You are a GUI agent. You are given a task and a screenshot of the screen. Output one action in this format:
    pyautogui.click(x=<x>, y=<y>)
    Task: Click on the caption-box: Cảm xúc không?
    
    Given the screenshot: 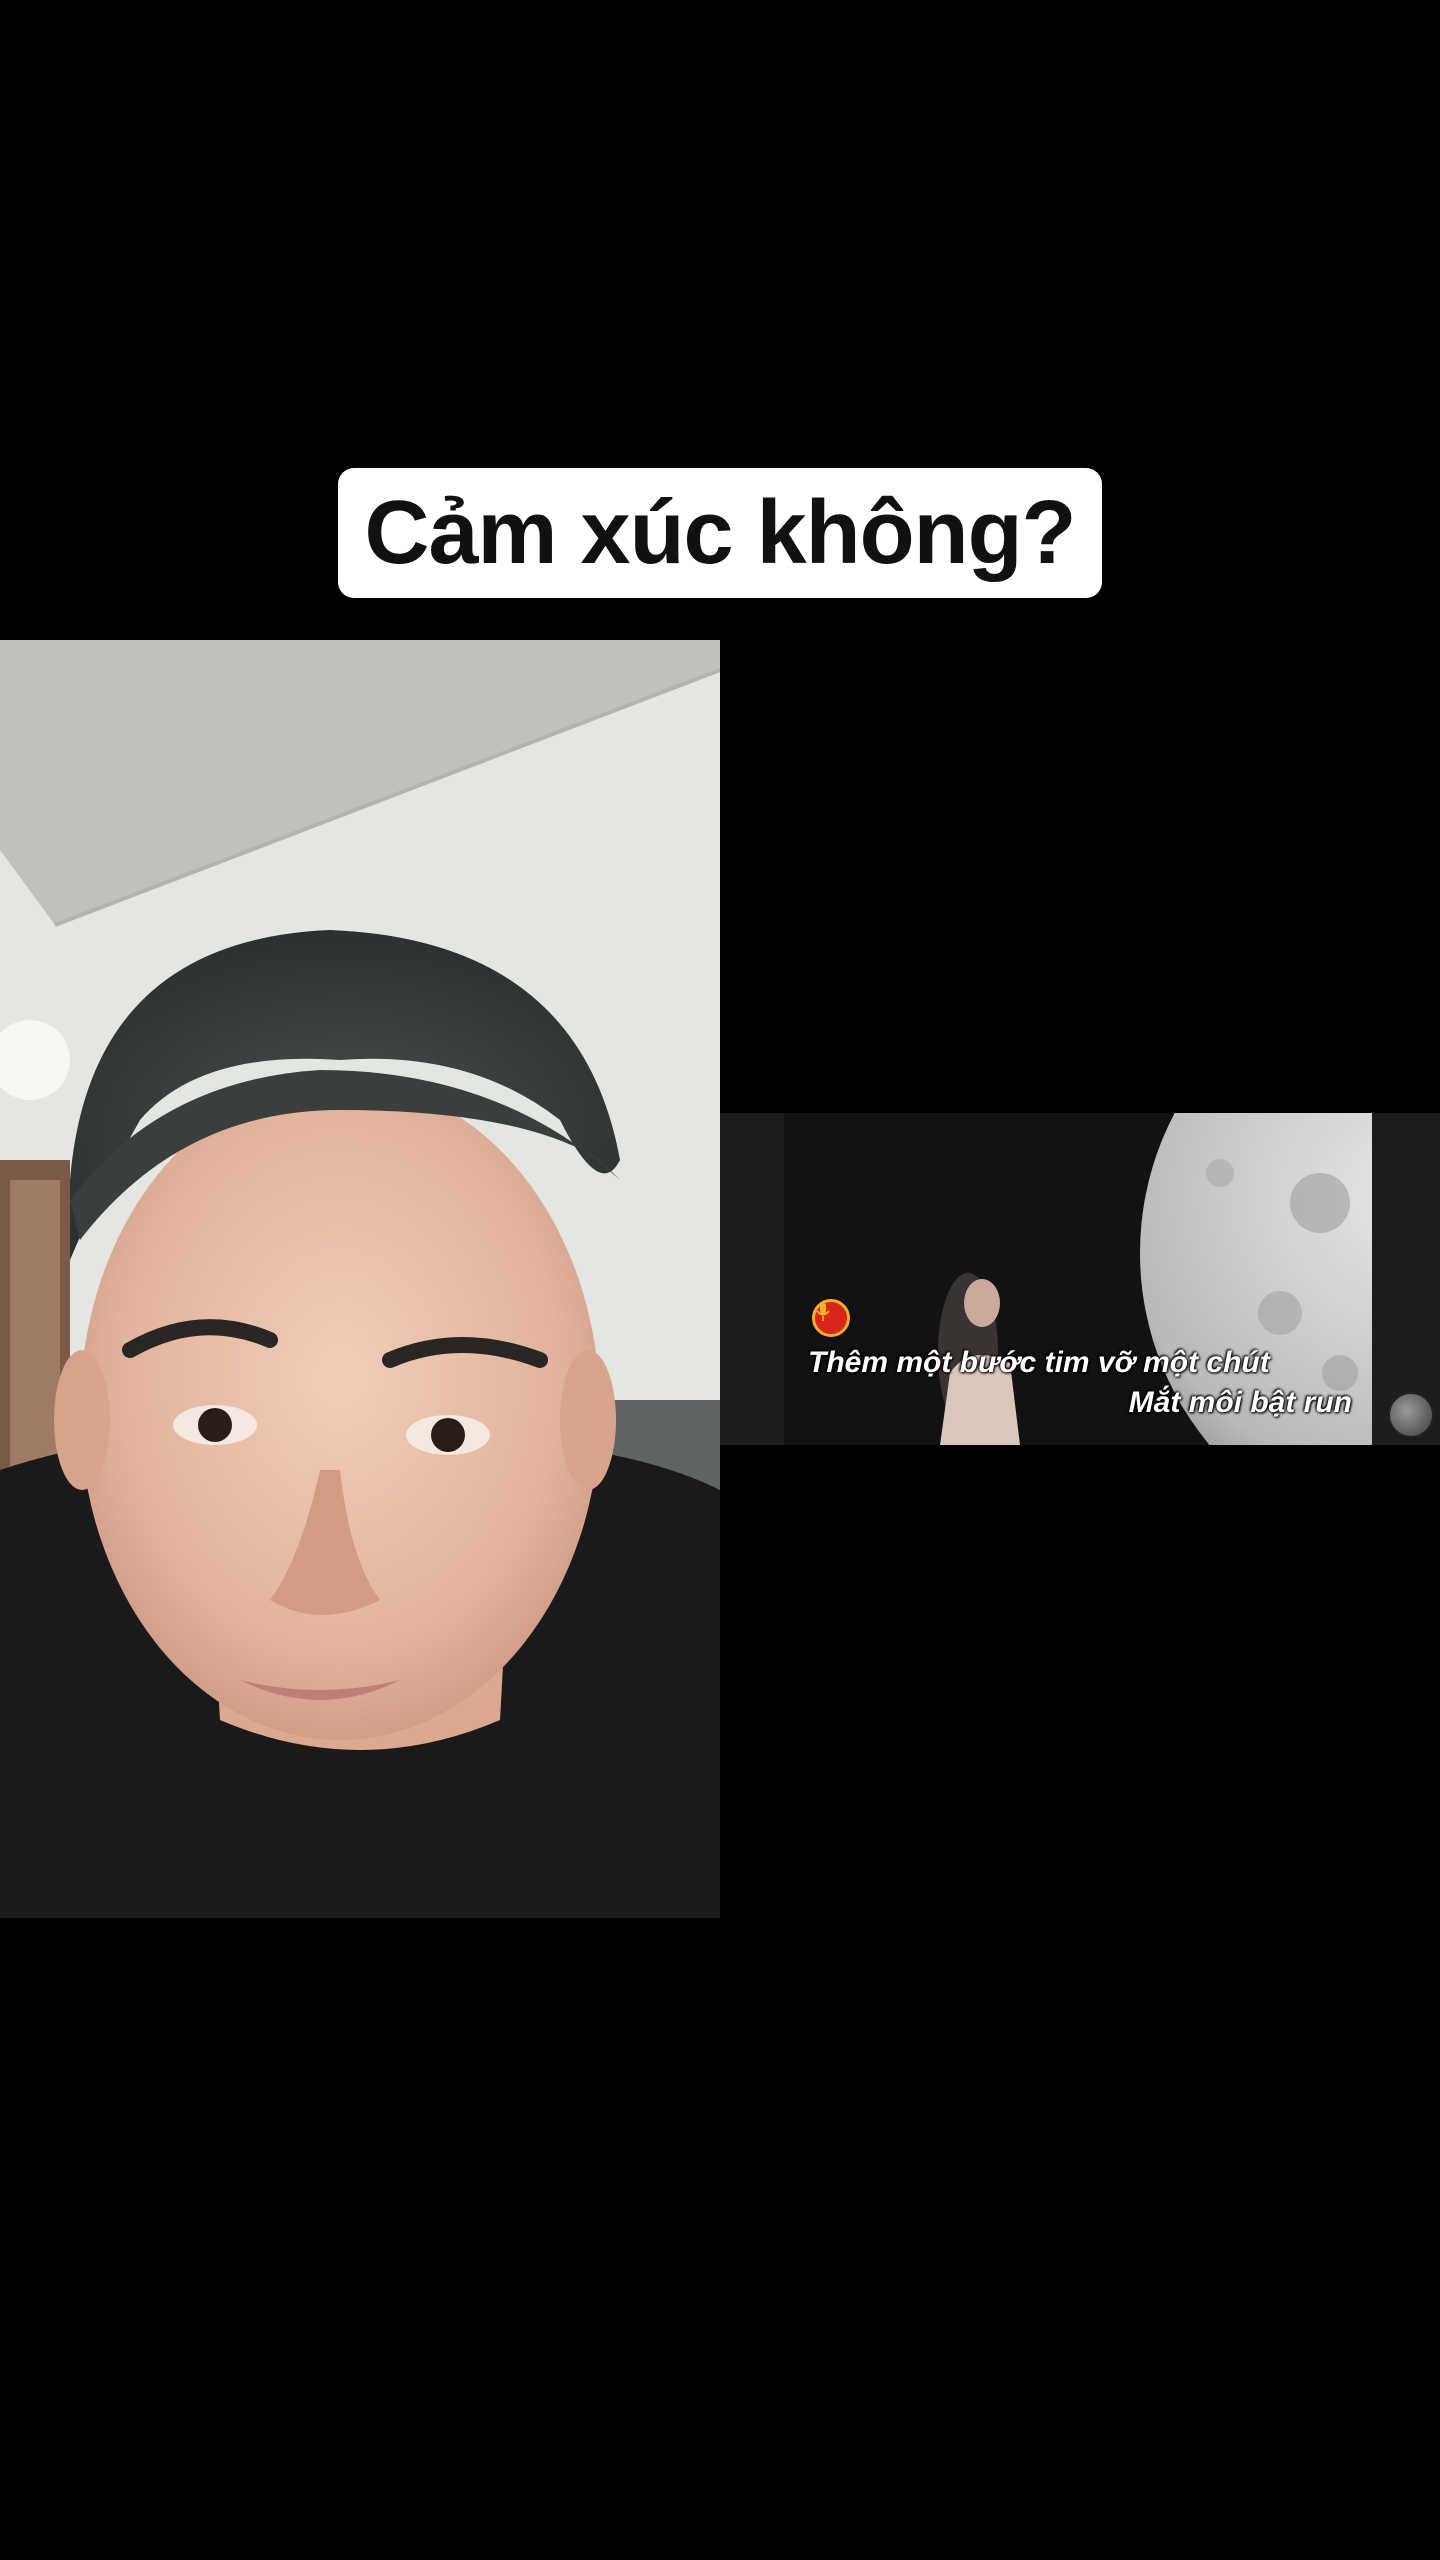 What is the action you would take?
    pyautogui.click(x=720, y=533)
    